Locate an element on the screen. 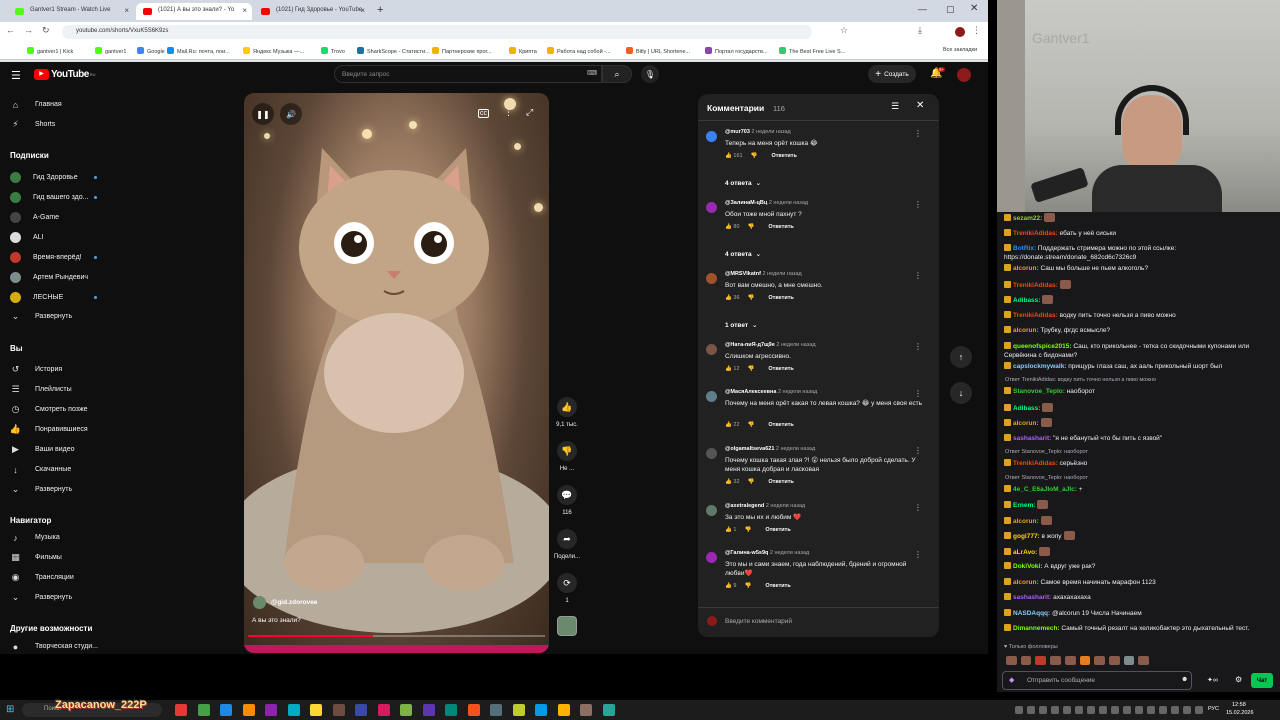 Image resolution: width=1280 pixels, height=720 pixels. bookmark-item: Google is located at coordinates (151, 51).